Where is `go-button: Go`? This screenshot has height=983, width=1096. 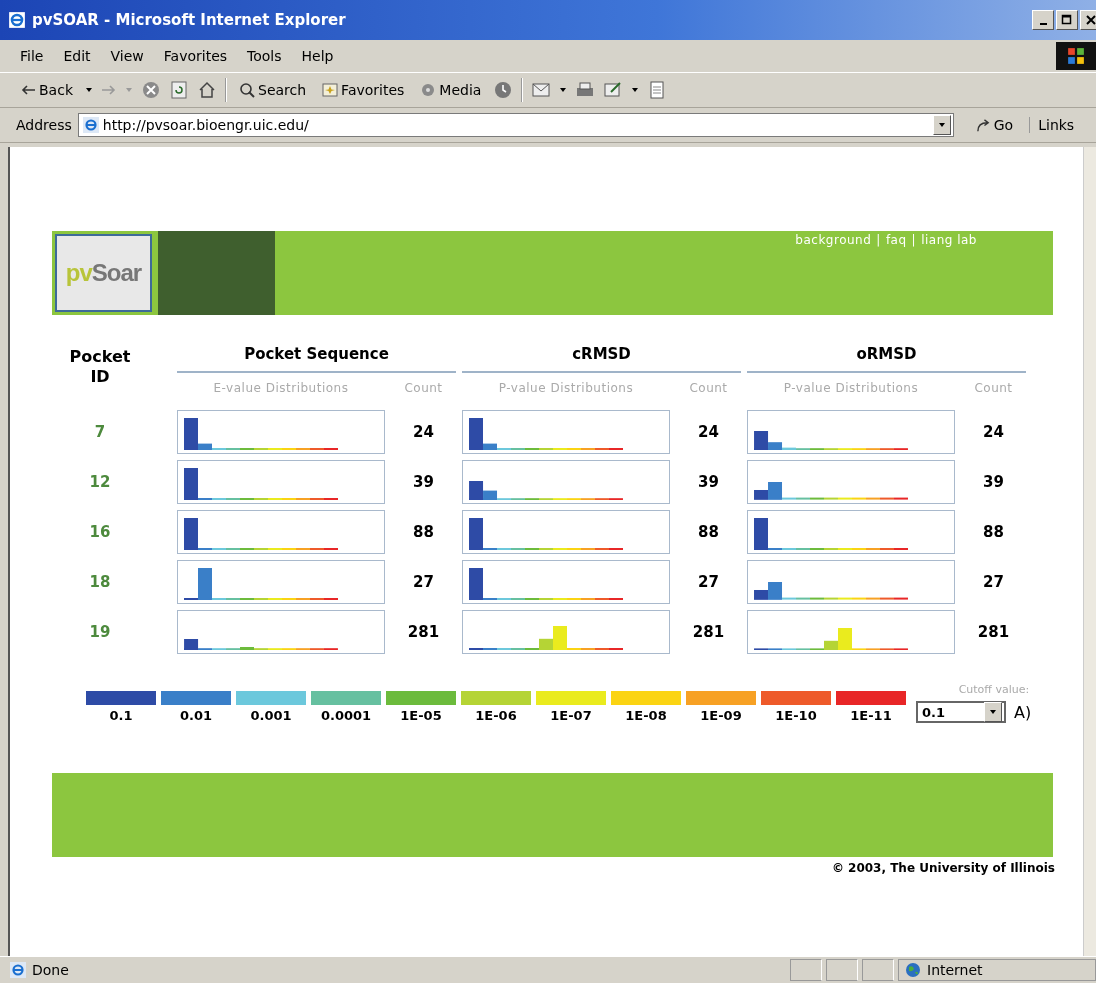
go-button: Go is located at coordinates (994, 125).